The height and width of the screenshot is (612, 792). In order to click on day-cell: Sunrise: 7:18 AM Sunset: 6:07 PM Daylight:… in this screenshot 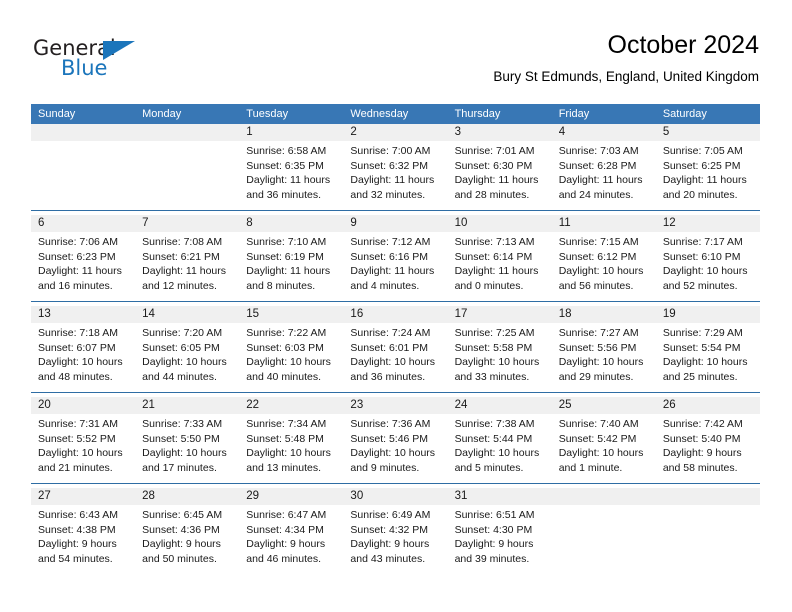, I will do `click(83, 357)`.